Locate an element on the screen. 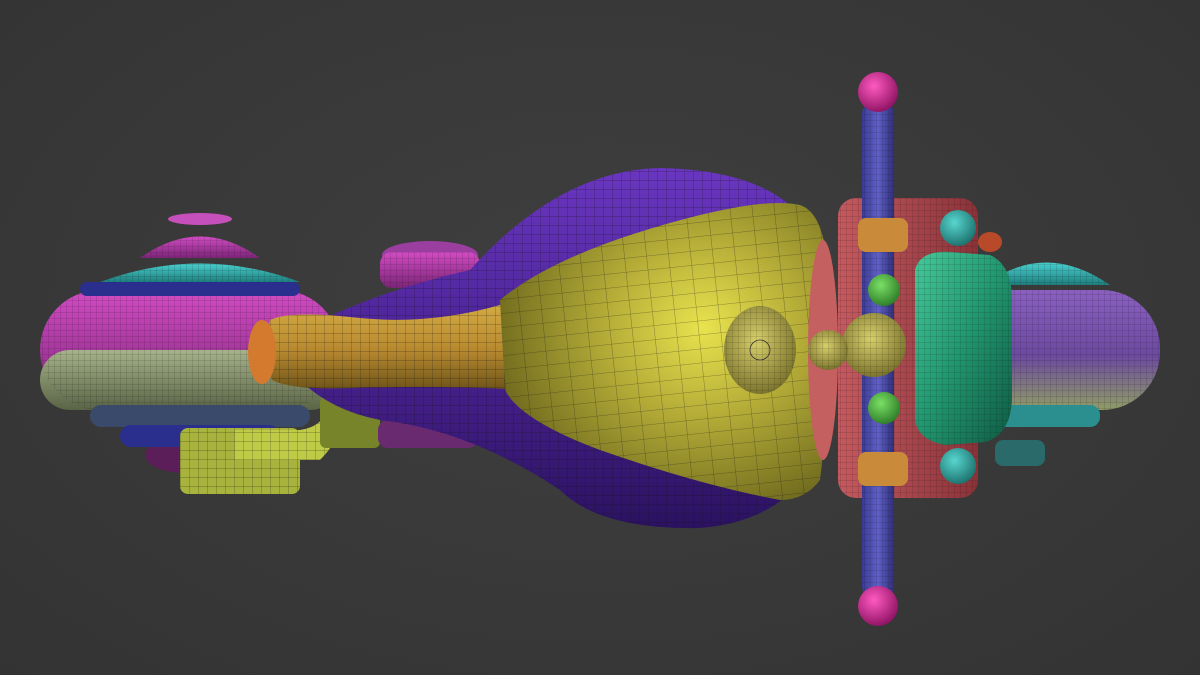  handlebar-end-bottom is located at coordinates (878, 606).